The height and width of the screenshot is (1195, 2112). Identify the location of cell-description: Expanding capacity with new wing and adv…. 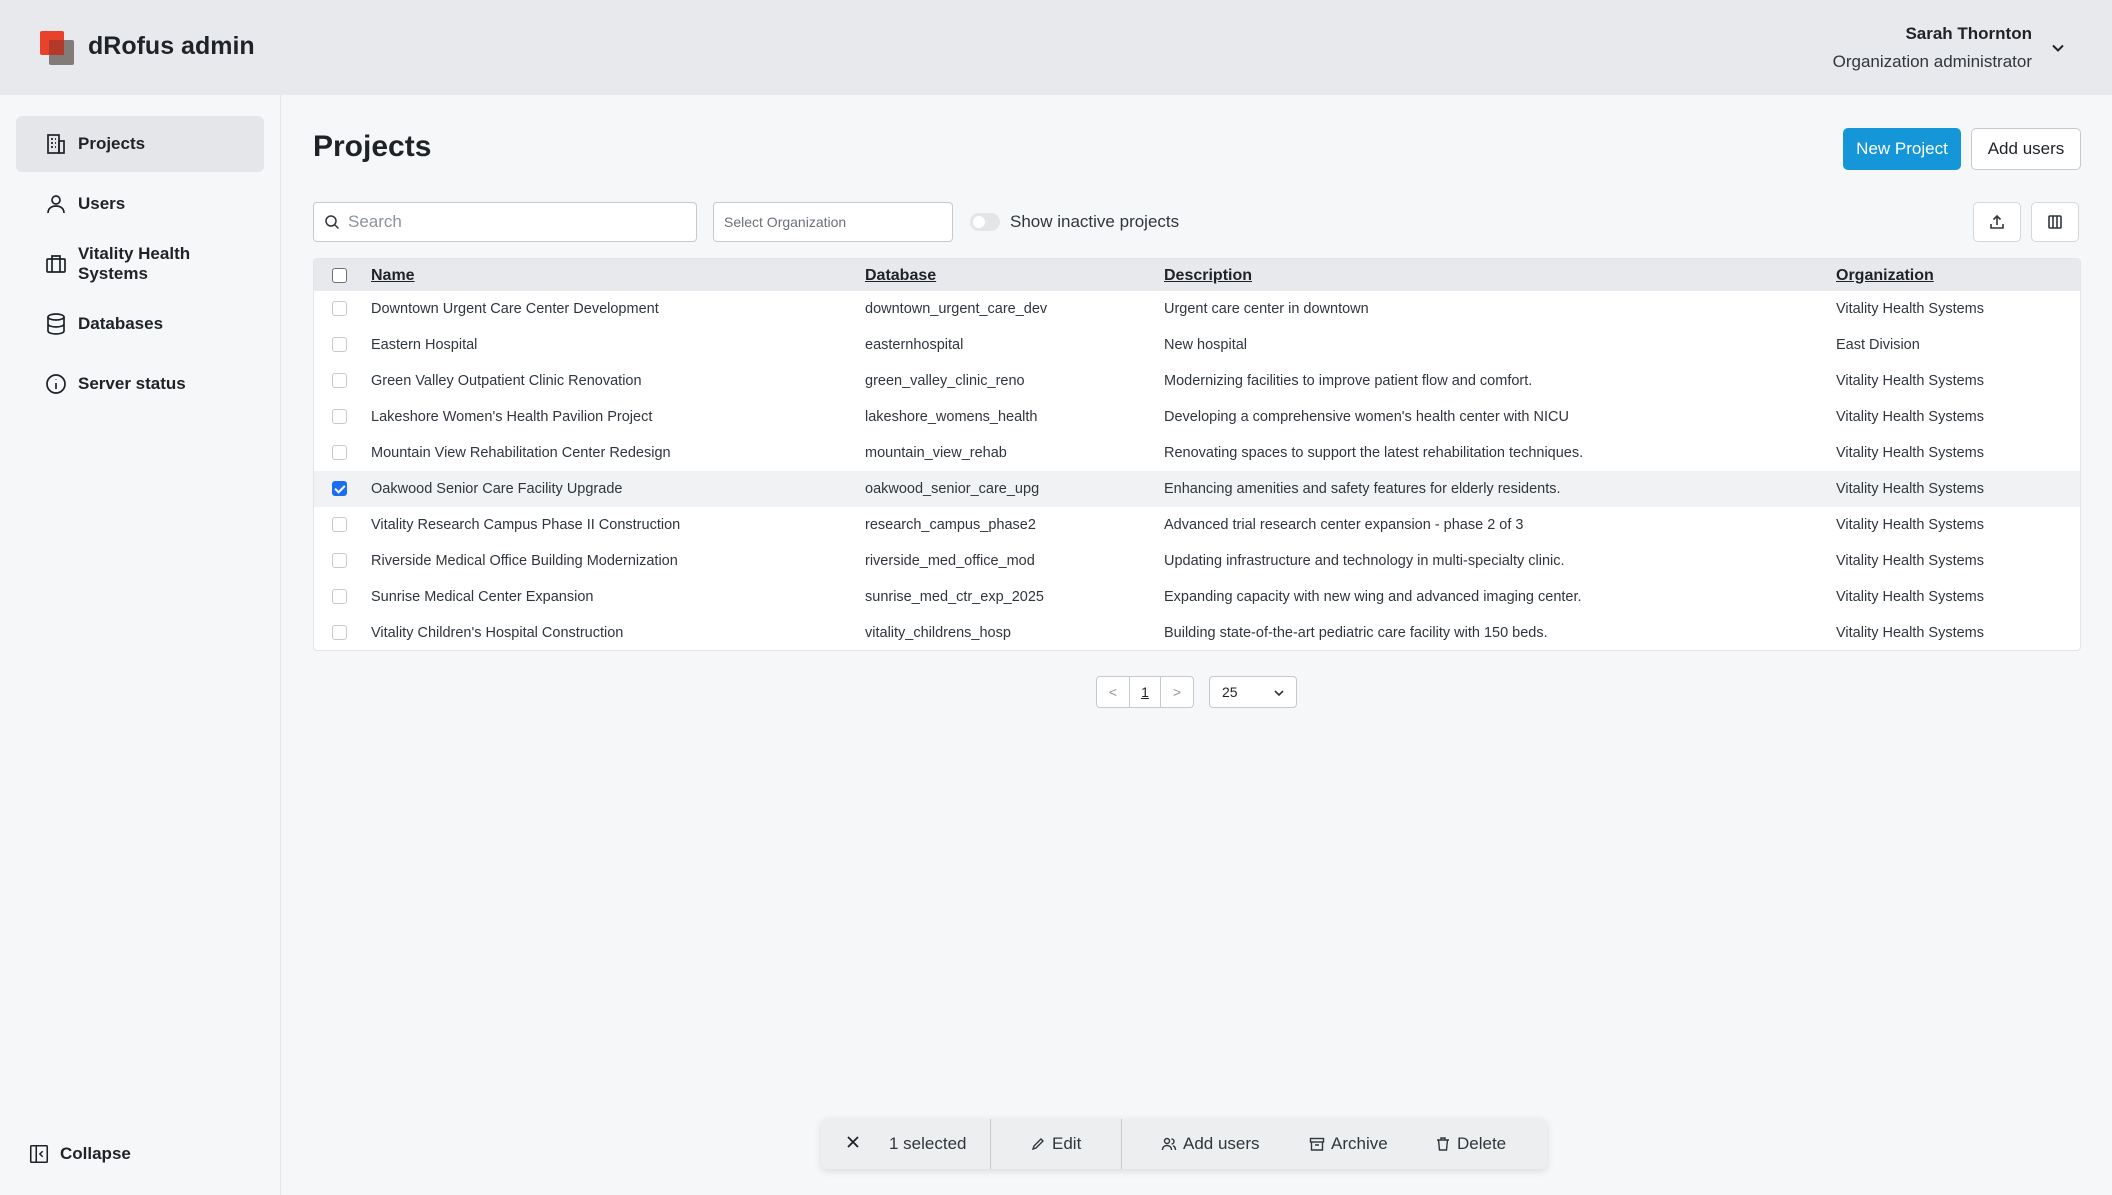
(1373, 597).